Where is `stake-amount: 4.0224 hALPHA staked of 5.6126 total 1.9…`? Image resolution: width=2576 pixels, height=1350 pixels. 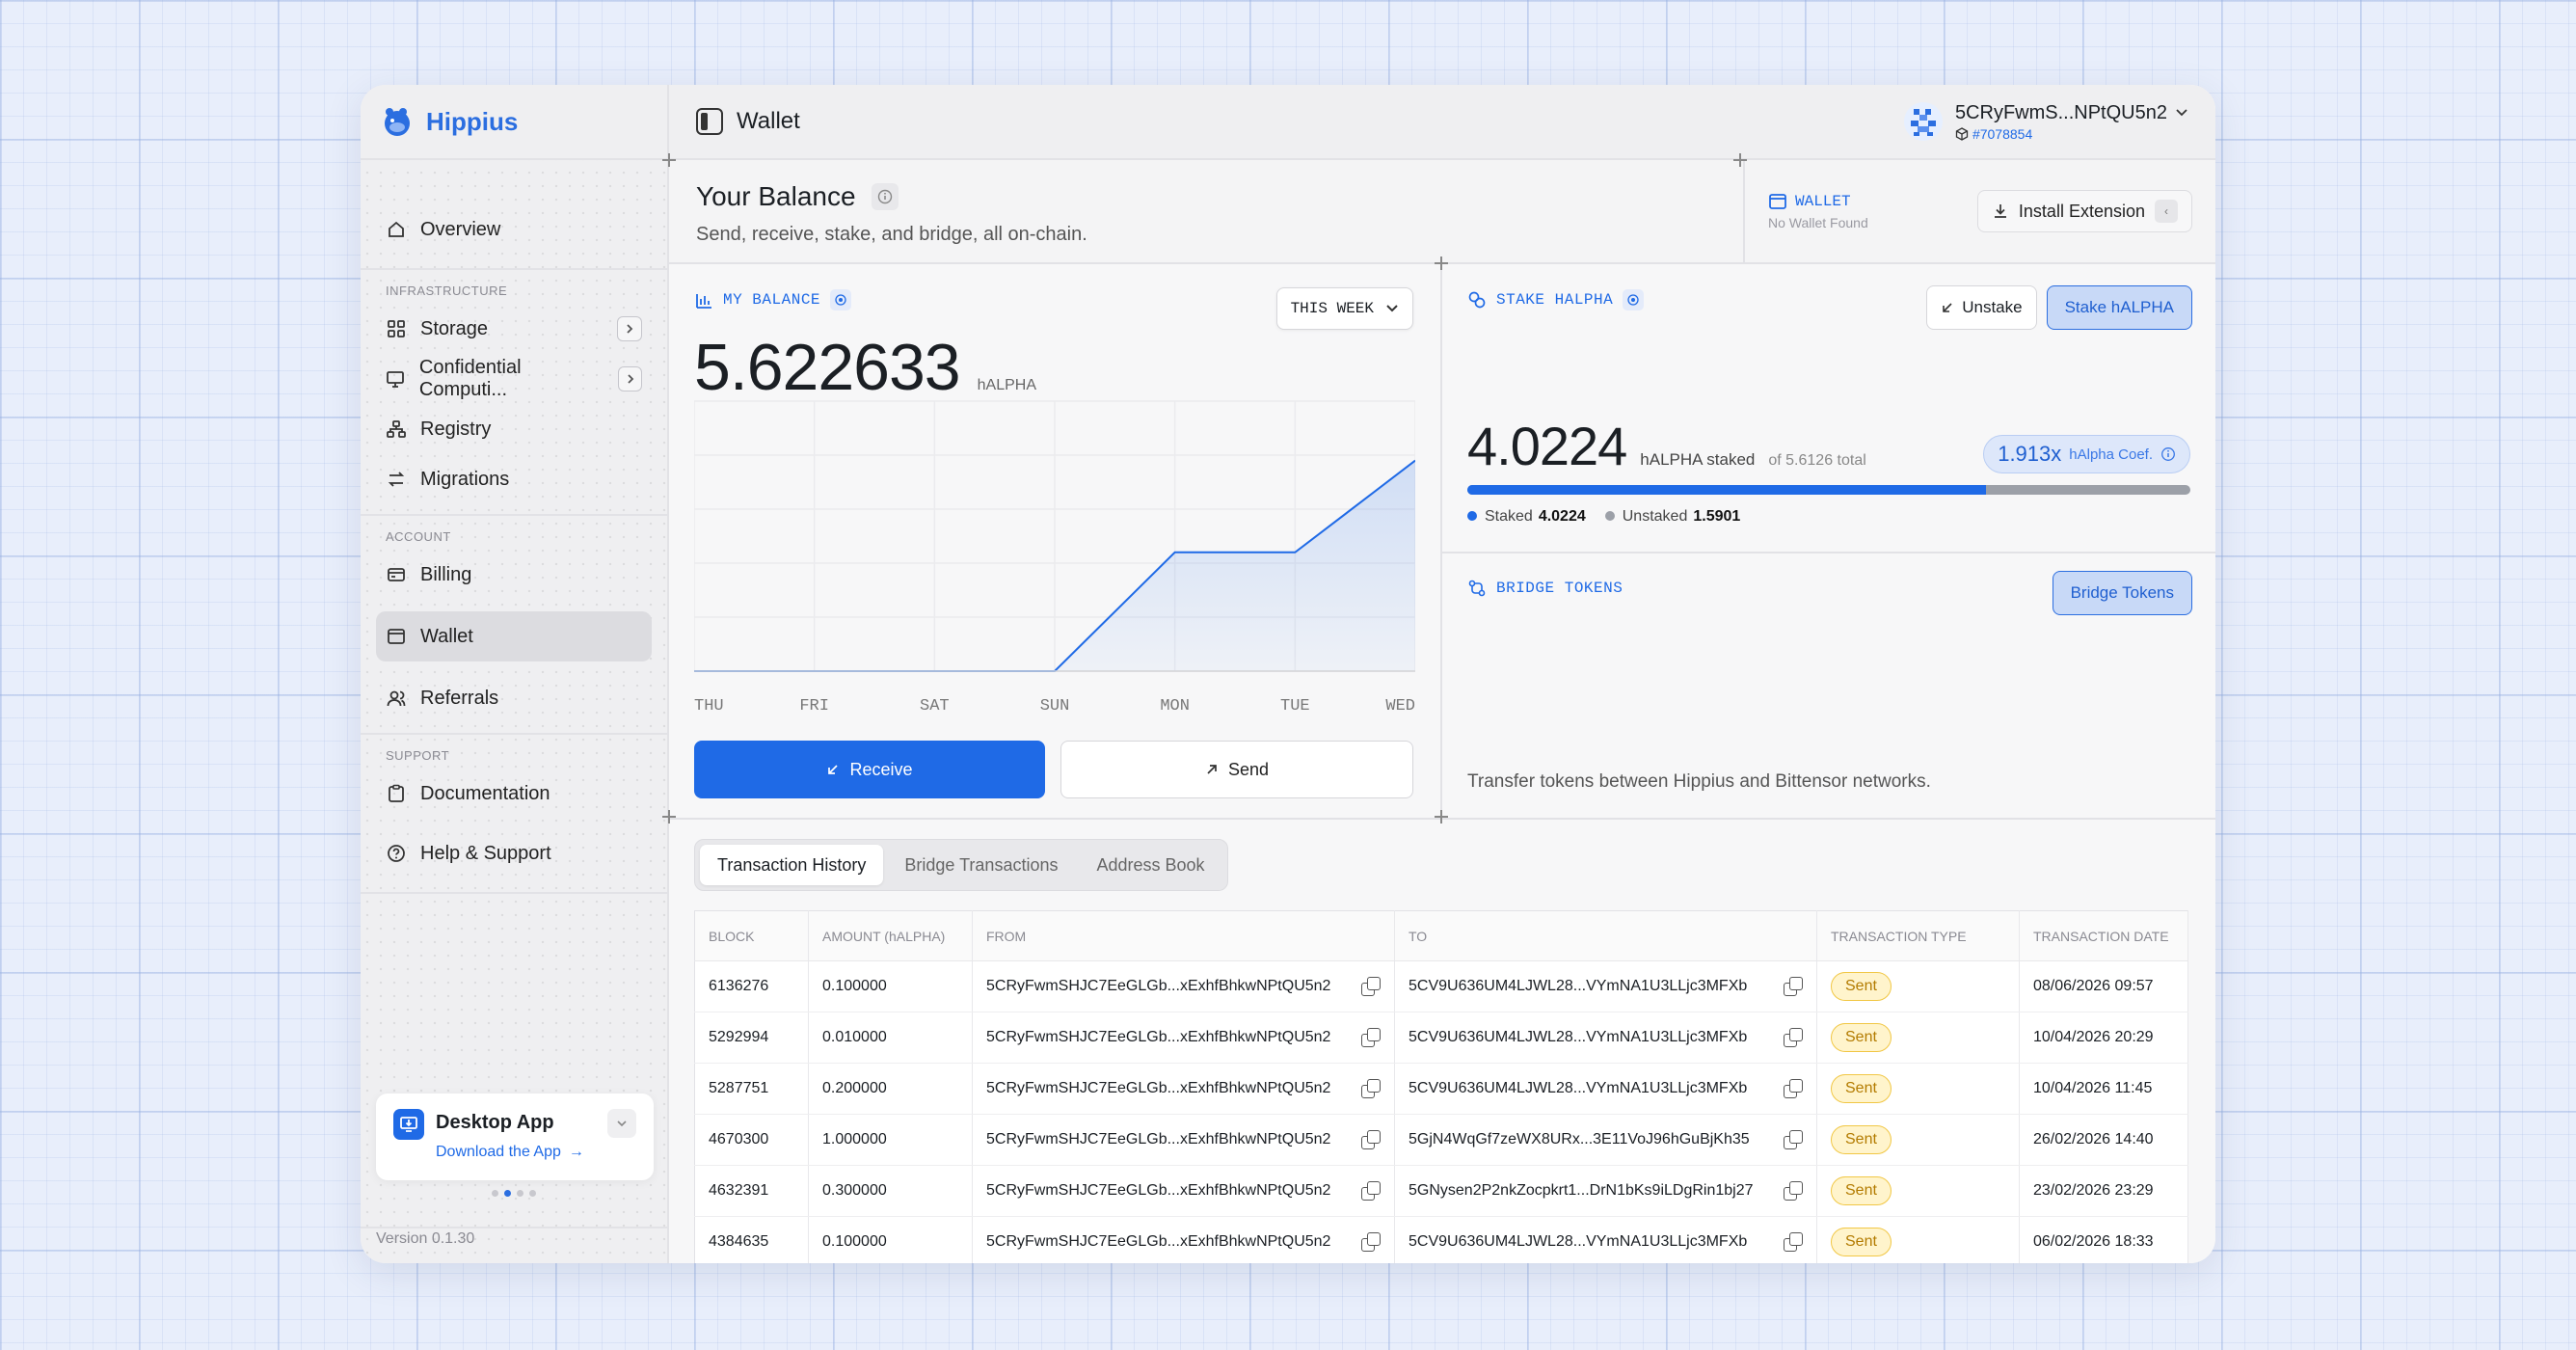 stake-amount: 4.0224 hALPHA staked of 5.6126 total 1.9… is located at coordinates (1829, 446).